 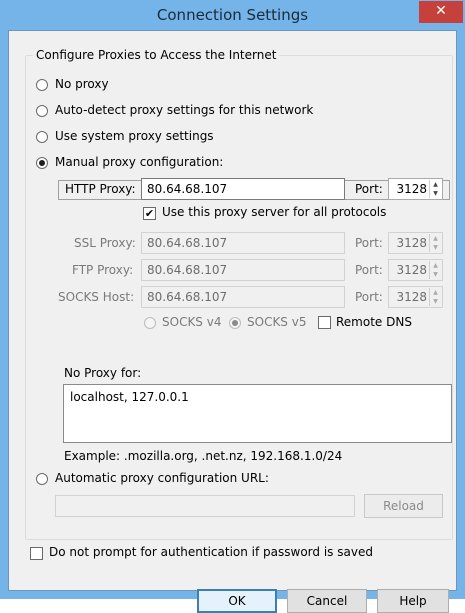 What do you see at coordinates (150, 323) in the screenshot?
I see `socks-v4-radio` at bounding box center [150, 323].